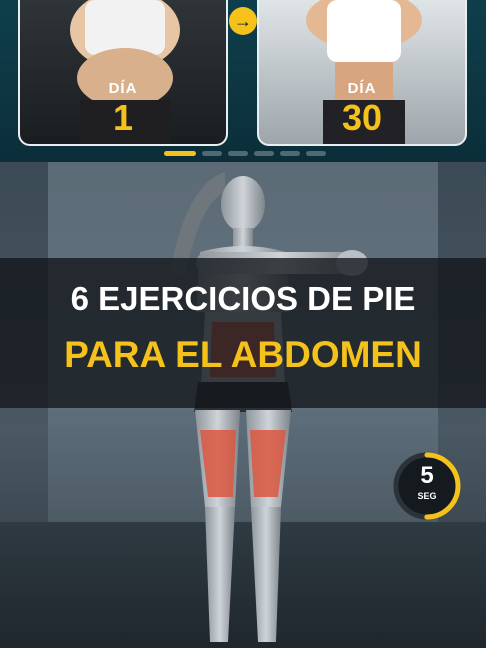 Image resolution: width=486 pixels, height=648 pixels. What do you see at coordinates (243, 298) in the screenshot?
I see `page-title: 6 EJERCICIOS DE PIE` at bounding box center [243, 298].